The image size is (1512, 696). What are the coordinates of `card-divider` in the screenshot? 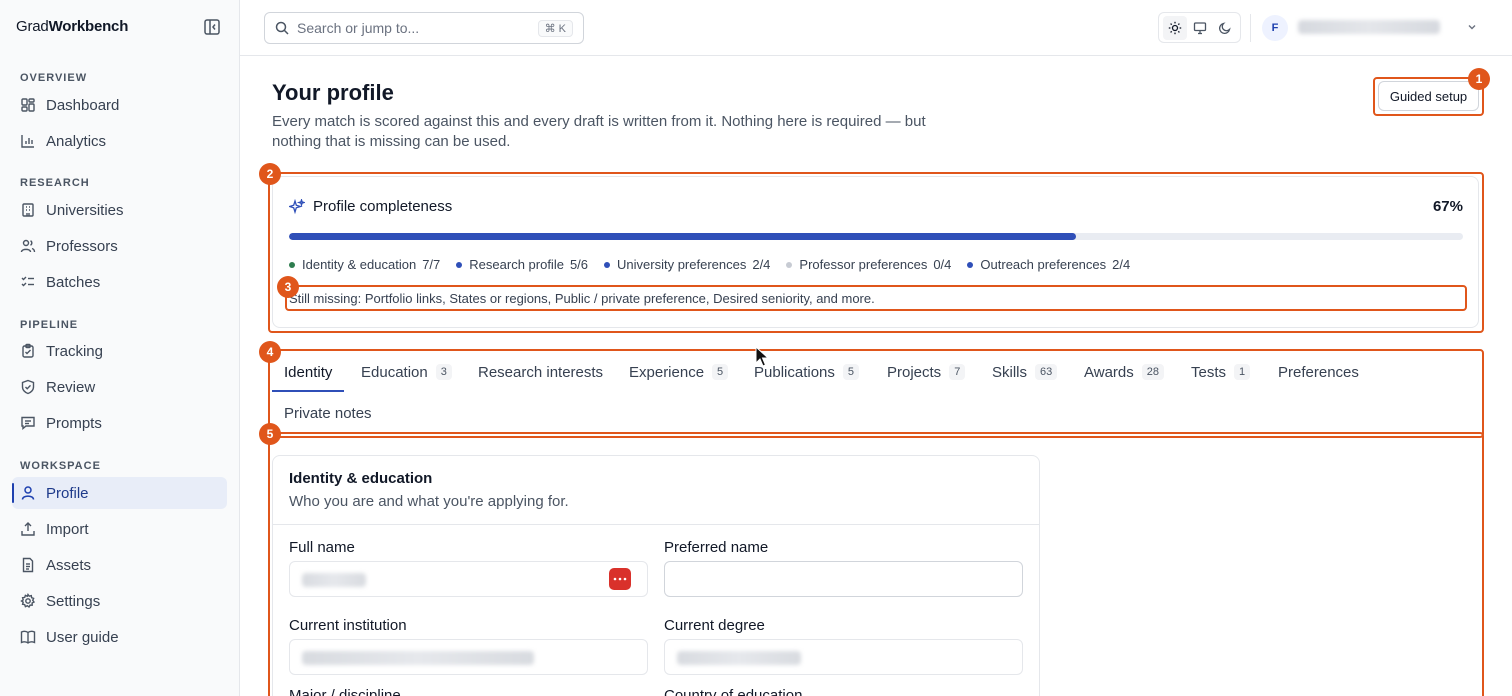 It's located at (656, 524).